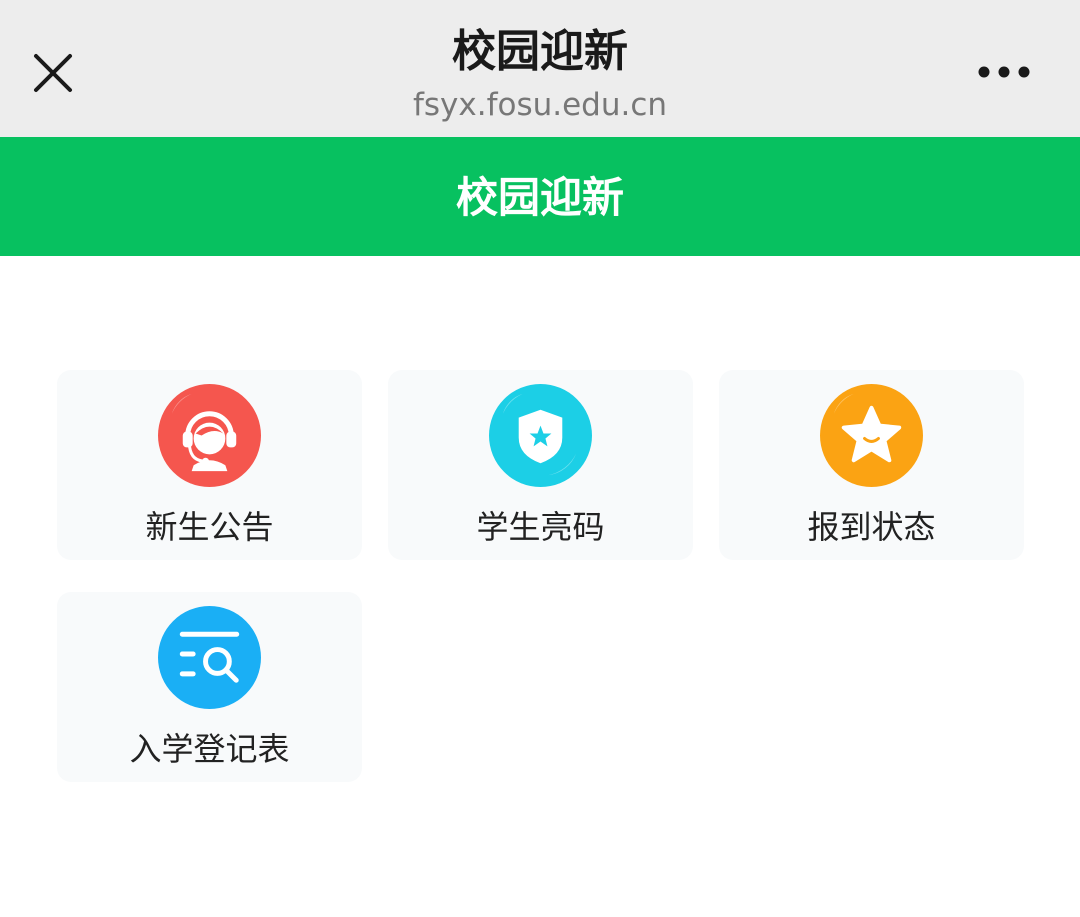  I want to click on shield-star-icon, so click(540, 435).